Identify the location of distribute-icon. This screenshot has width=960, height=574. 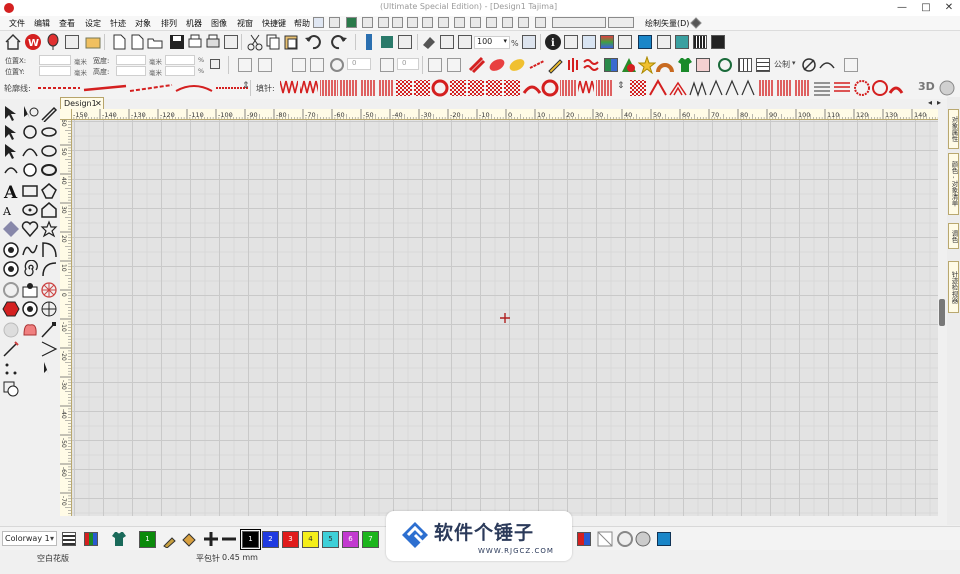
(459, 22).